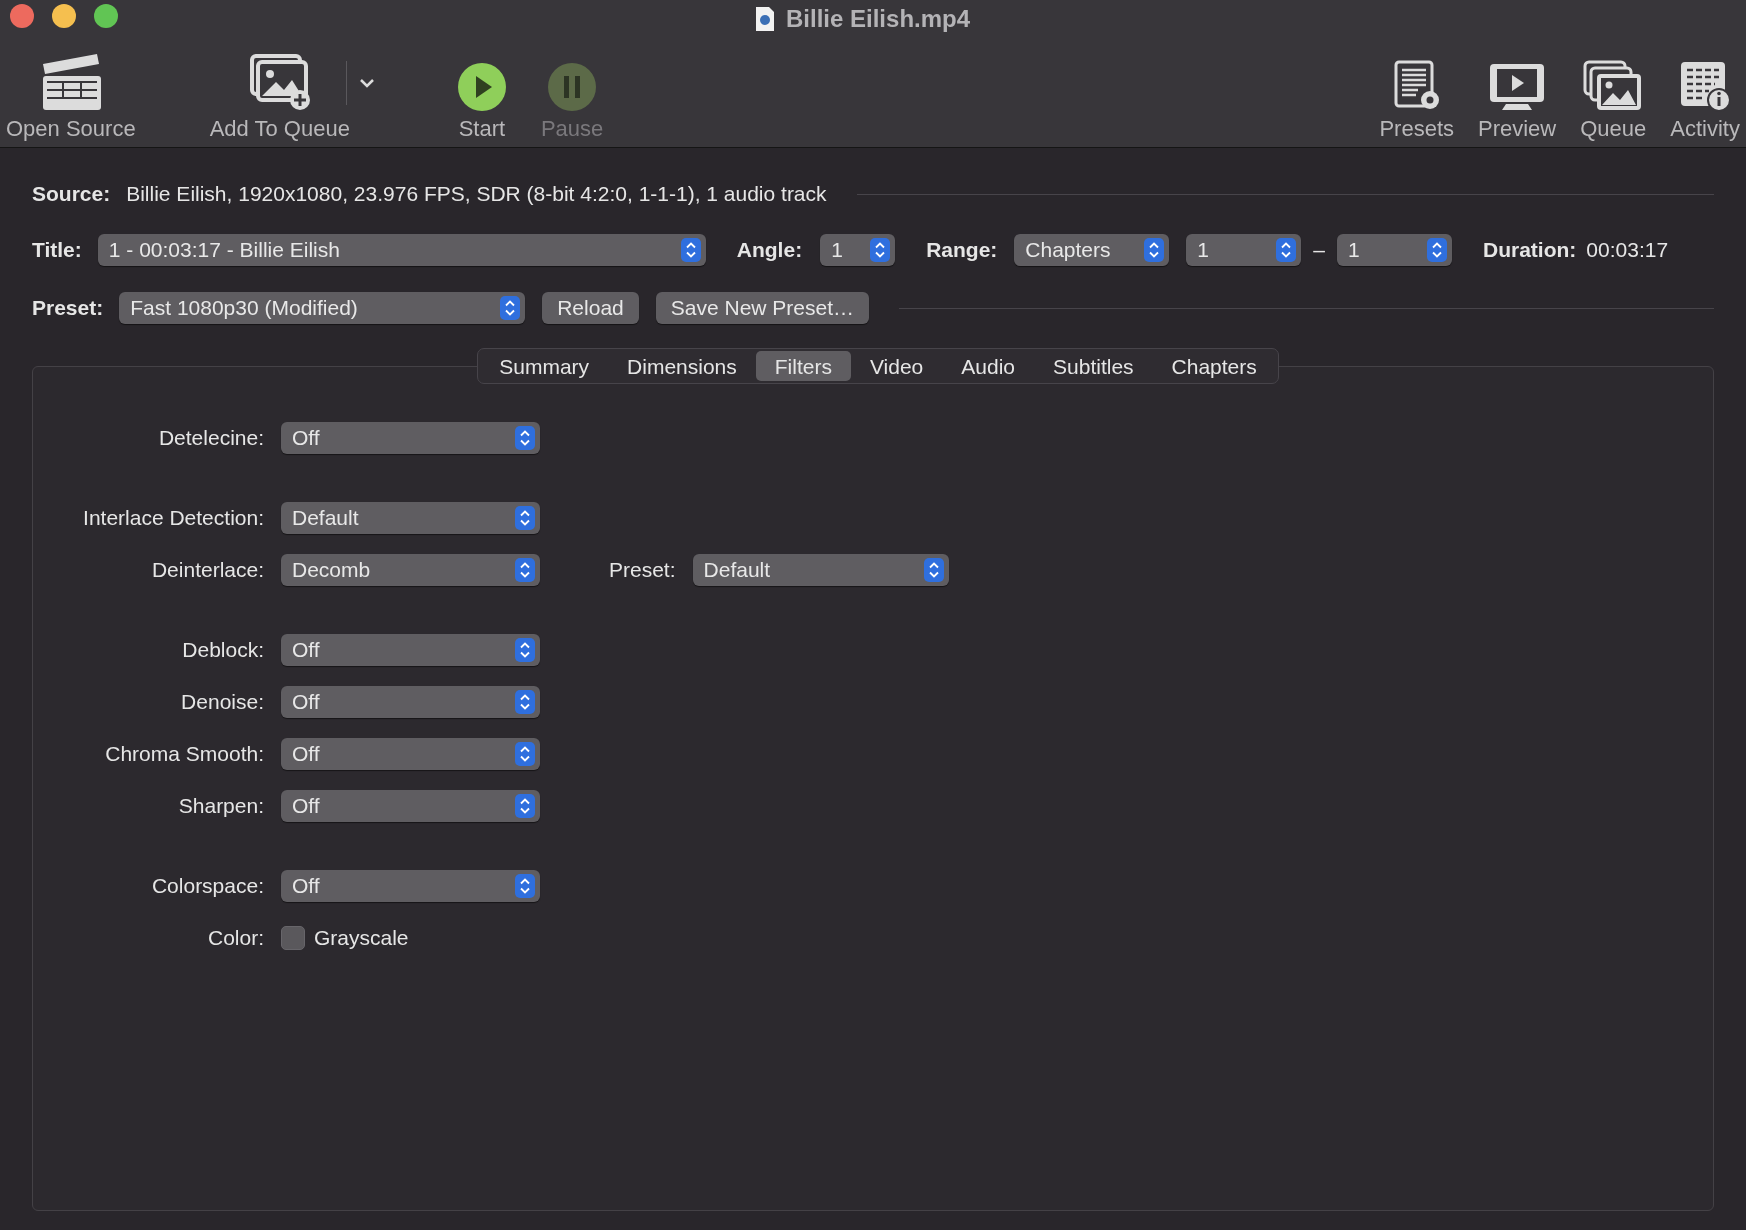 The height and width of the screenshot is (1230, 1746). What do you see at coordinates (106, 16) in the screenshot?
I see `zoom-button` at bounding box center [106, 16].